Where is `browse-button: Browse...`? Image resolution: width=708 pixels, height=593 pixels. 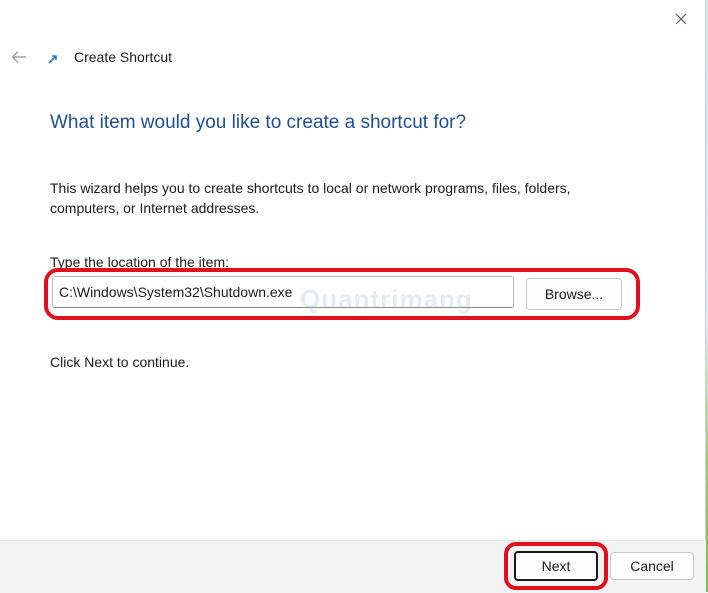
browse-button: Browse... is located at coordinates (574, 294).